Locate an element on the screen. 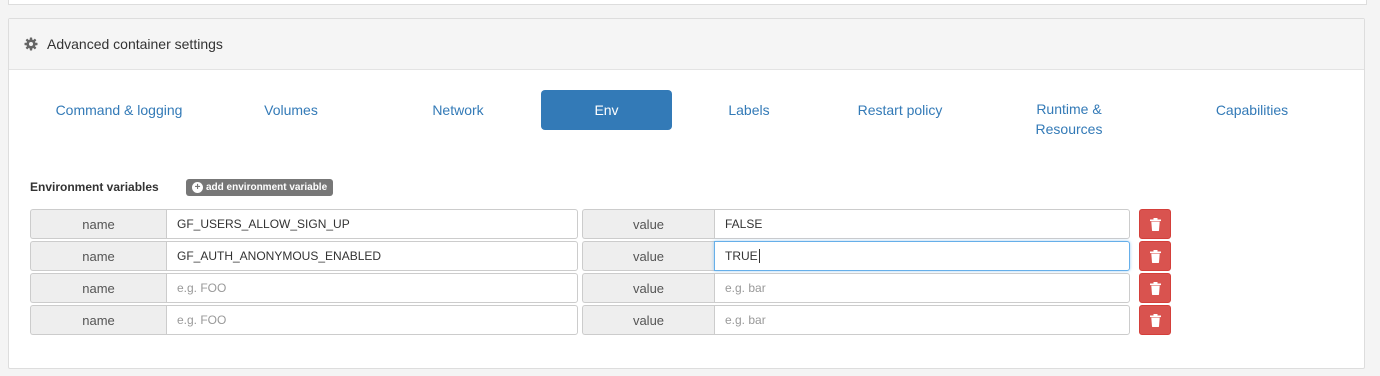  tab-volumes: Volumes is located at coordinates (291, 110).